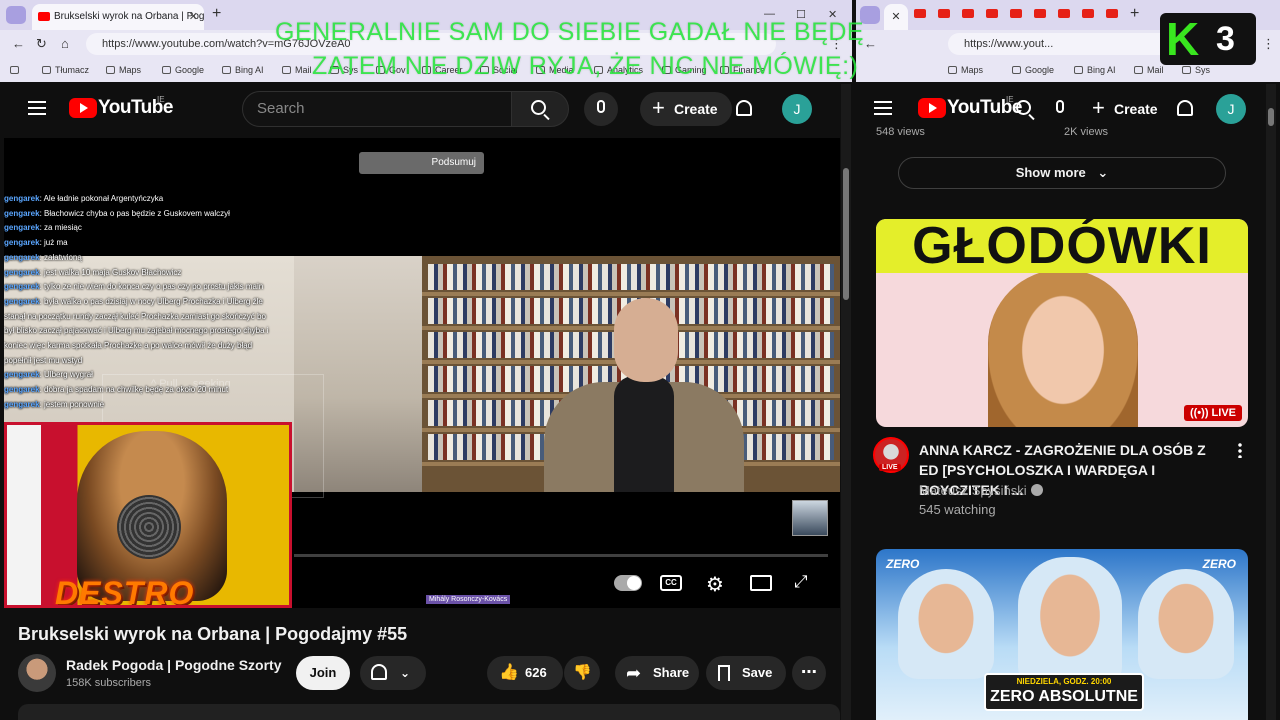 This screenshot has height=720, width=1280. Describe the element at coordinates (981, 490) in the screenshot. I see `sidebar-channel-name: Mateusz Spysiński` at that location.